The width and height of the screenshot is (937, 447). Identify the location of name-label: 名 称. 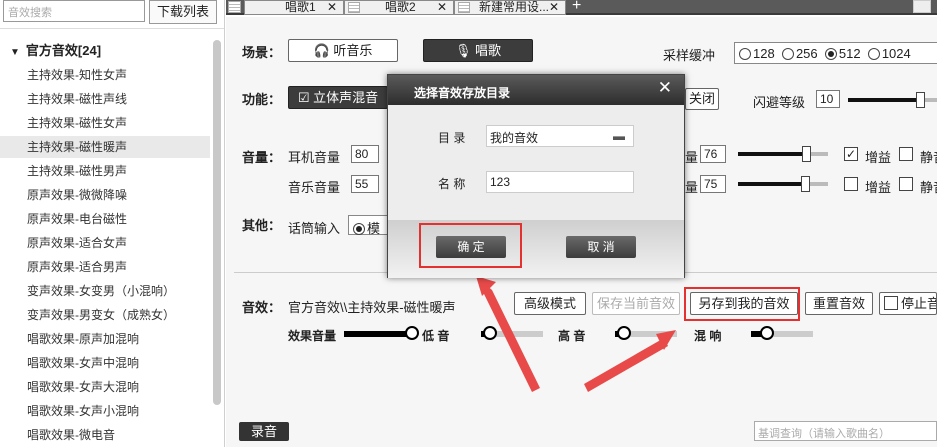
(452, 184).